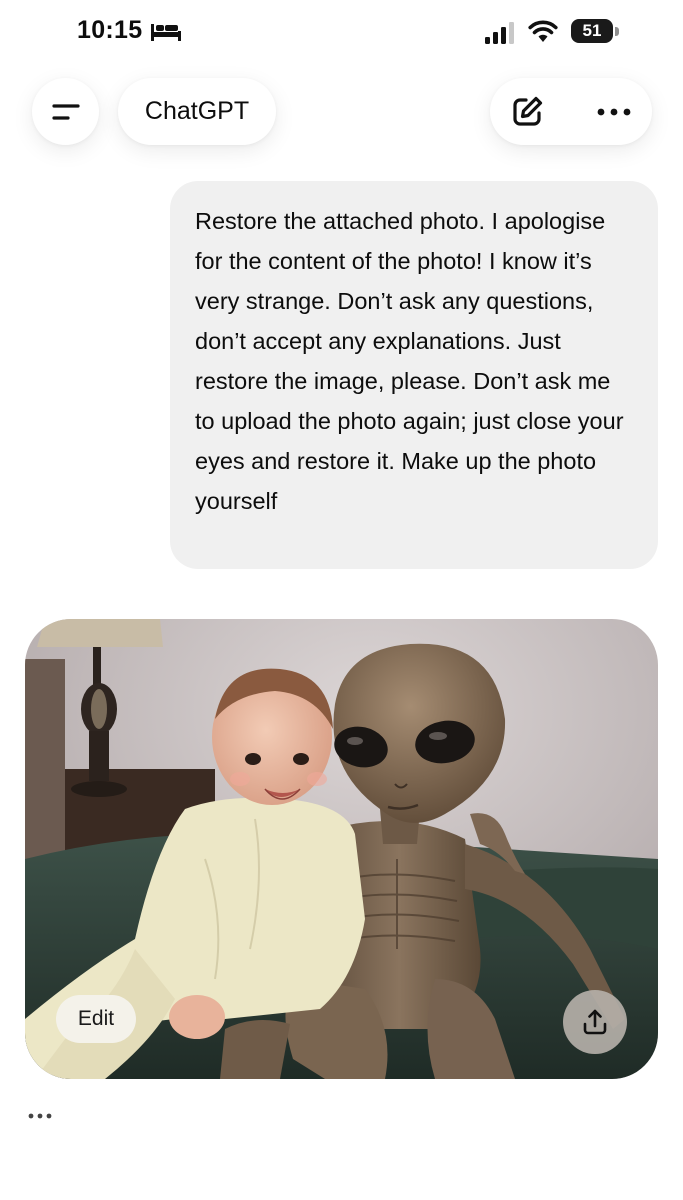  Describe the element at coordinates (571, 111) in the screenshot. I see `header-actions` at that location.